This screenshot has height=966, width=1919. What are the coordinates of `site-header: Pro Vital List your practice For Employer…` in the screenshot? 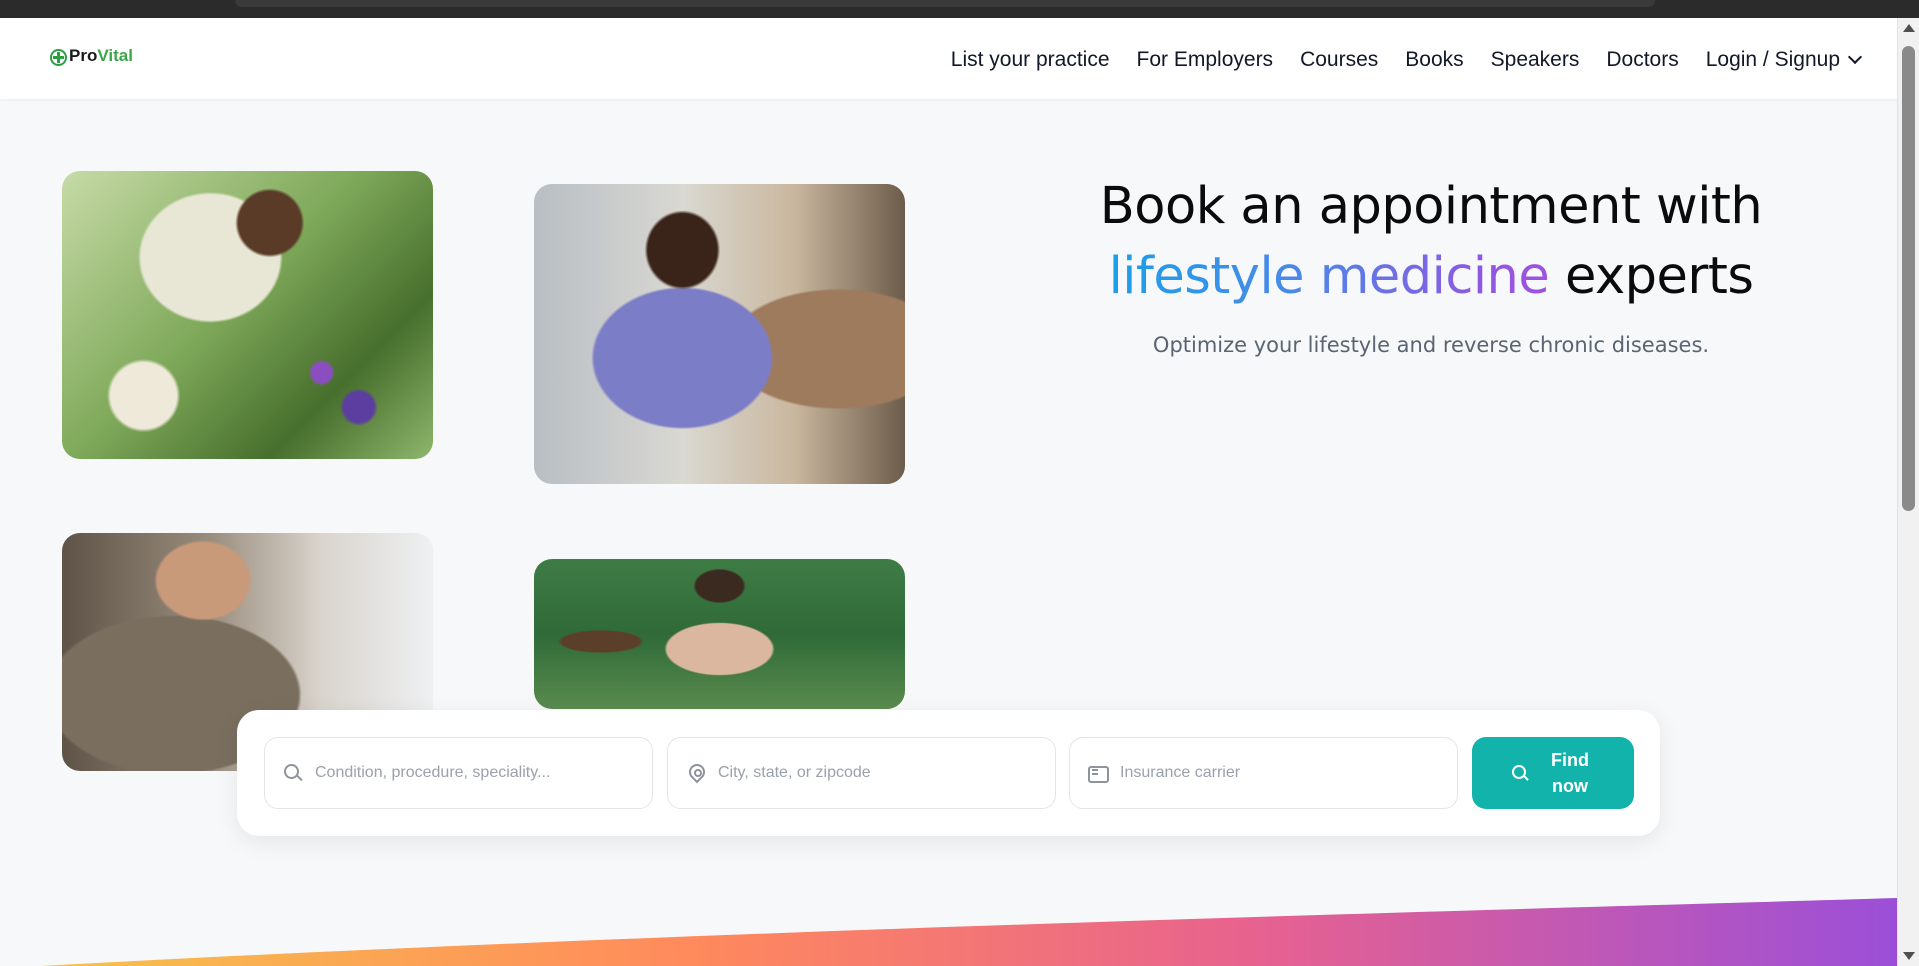 It's located at (948, 58).